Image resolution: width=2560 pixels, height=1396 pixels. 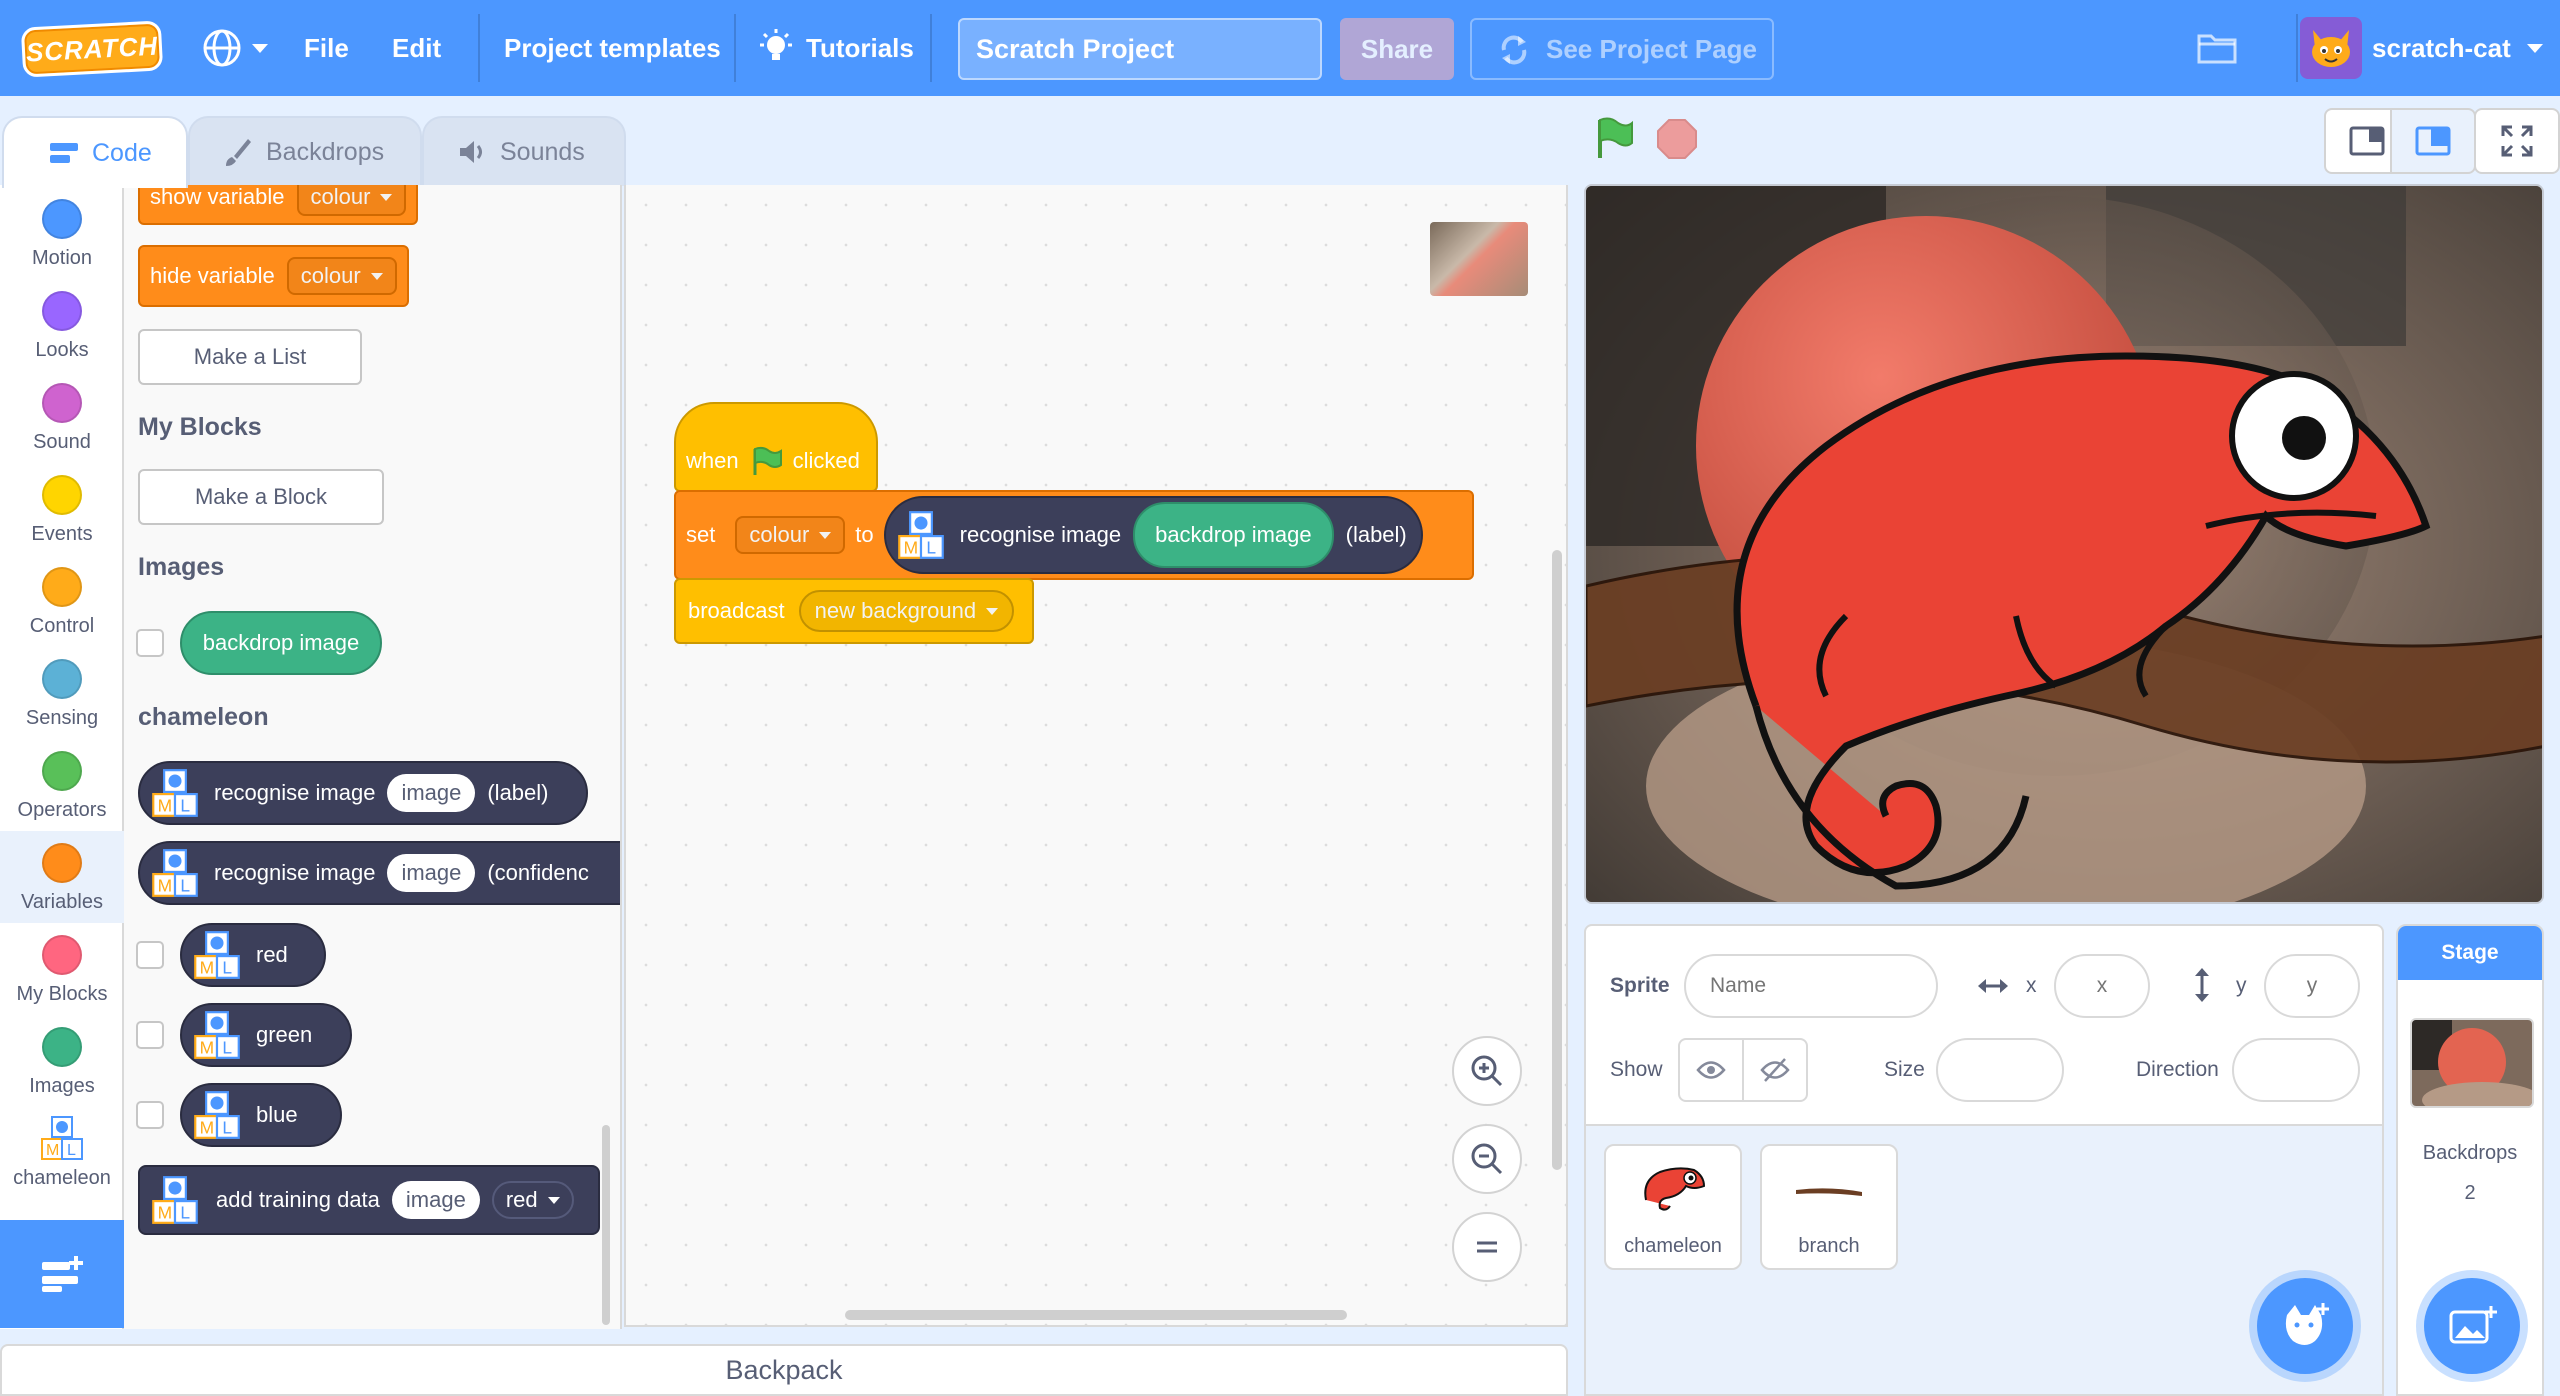 What do you see at coordinates (150, 955) in the screenshot?
I see `red-checkbox` at bounding box center [150, 955].